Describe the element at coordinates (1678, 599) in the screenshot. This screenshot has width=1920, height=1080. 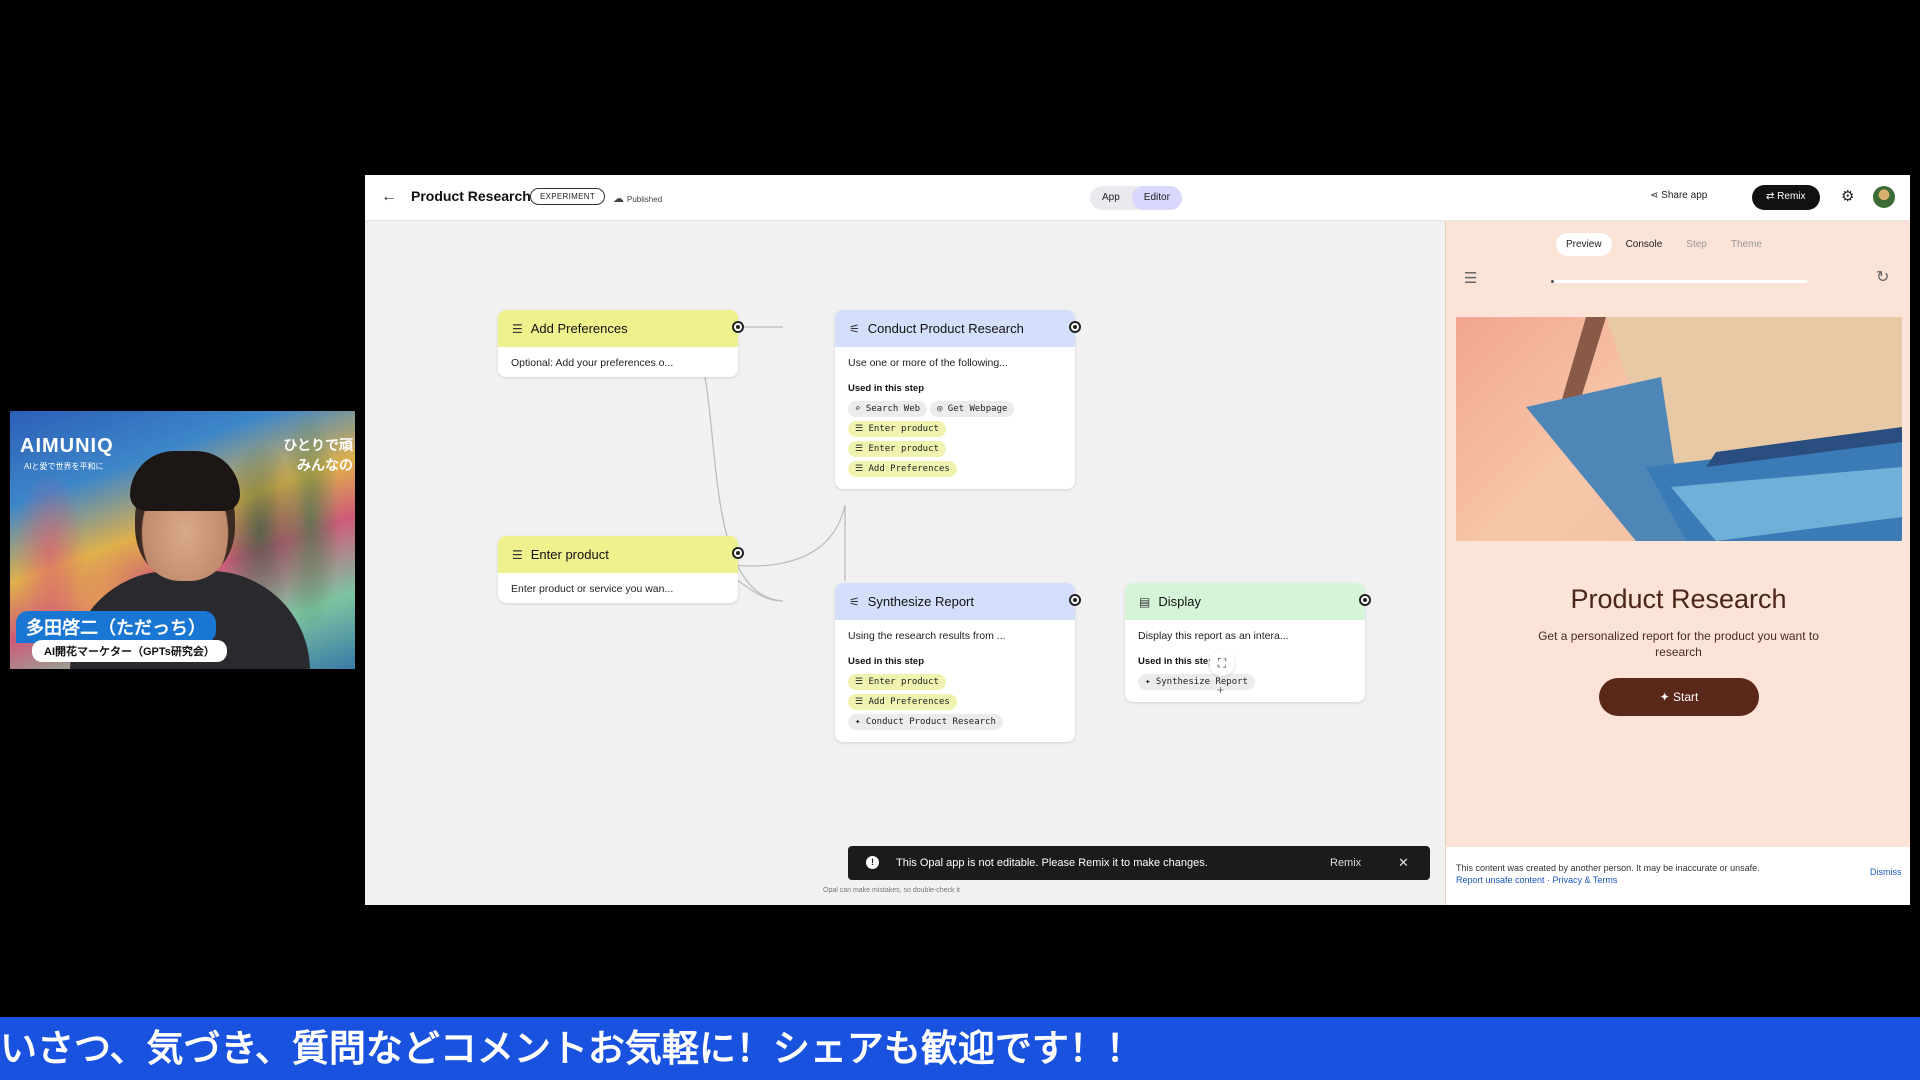
I see `preview-title: Product Research` at that location.